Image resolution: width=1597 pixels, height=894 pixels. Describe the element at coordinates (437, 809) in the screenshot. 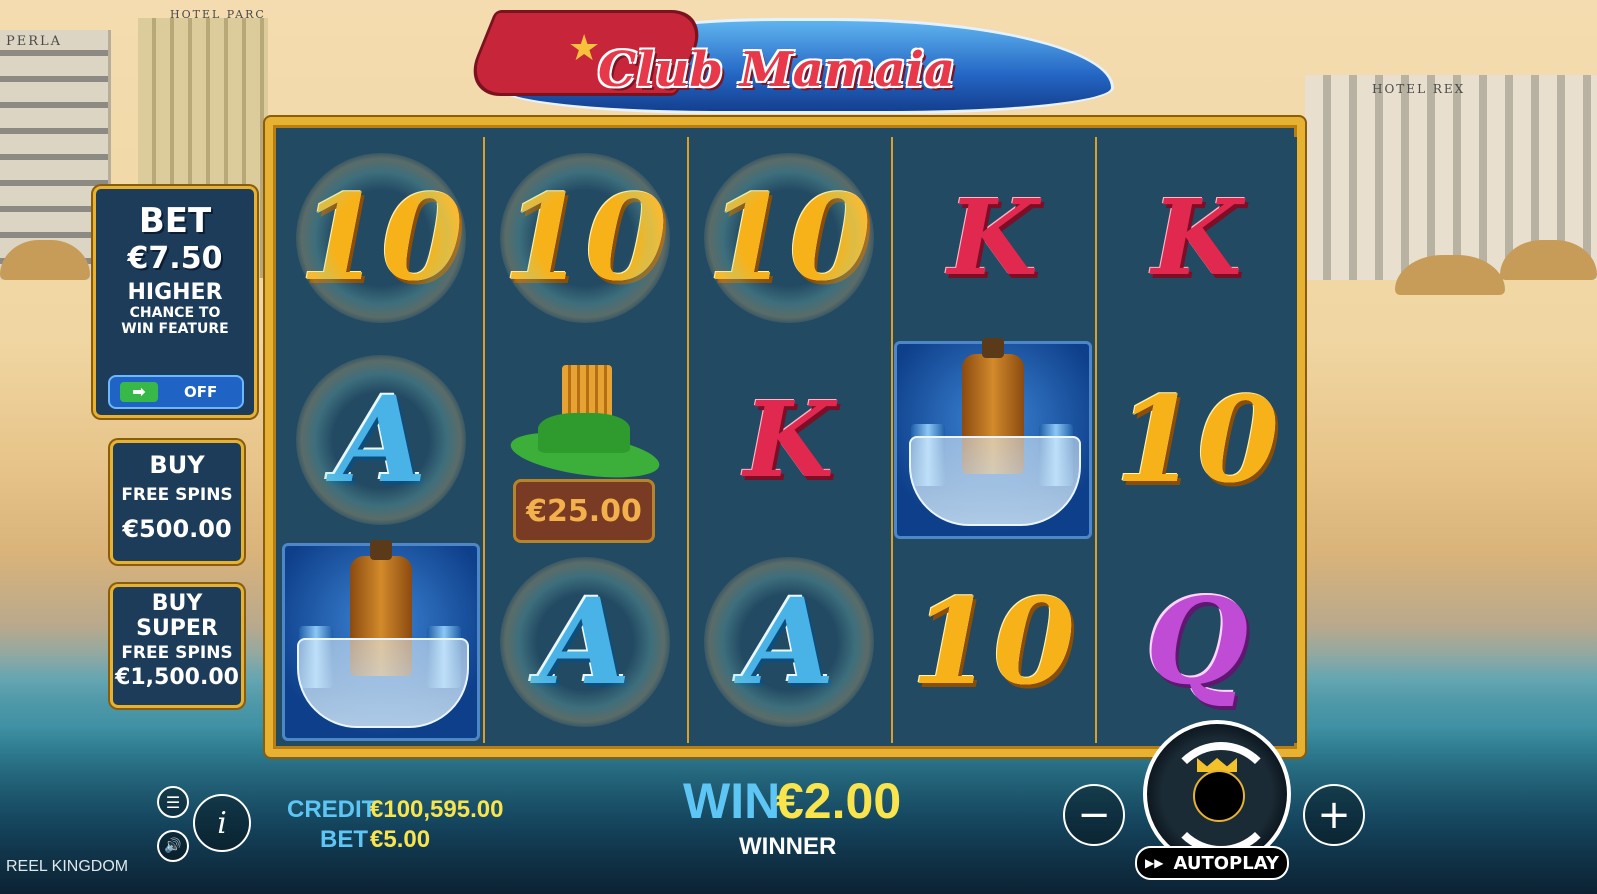

I see `credit-value: €100,595.00` at that location.